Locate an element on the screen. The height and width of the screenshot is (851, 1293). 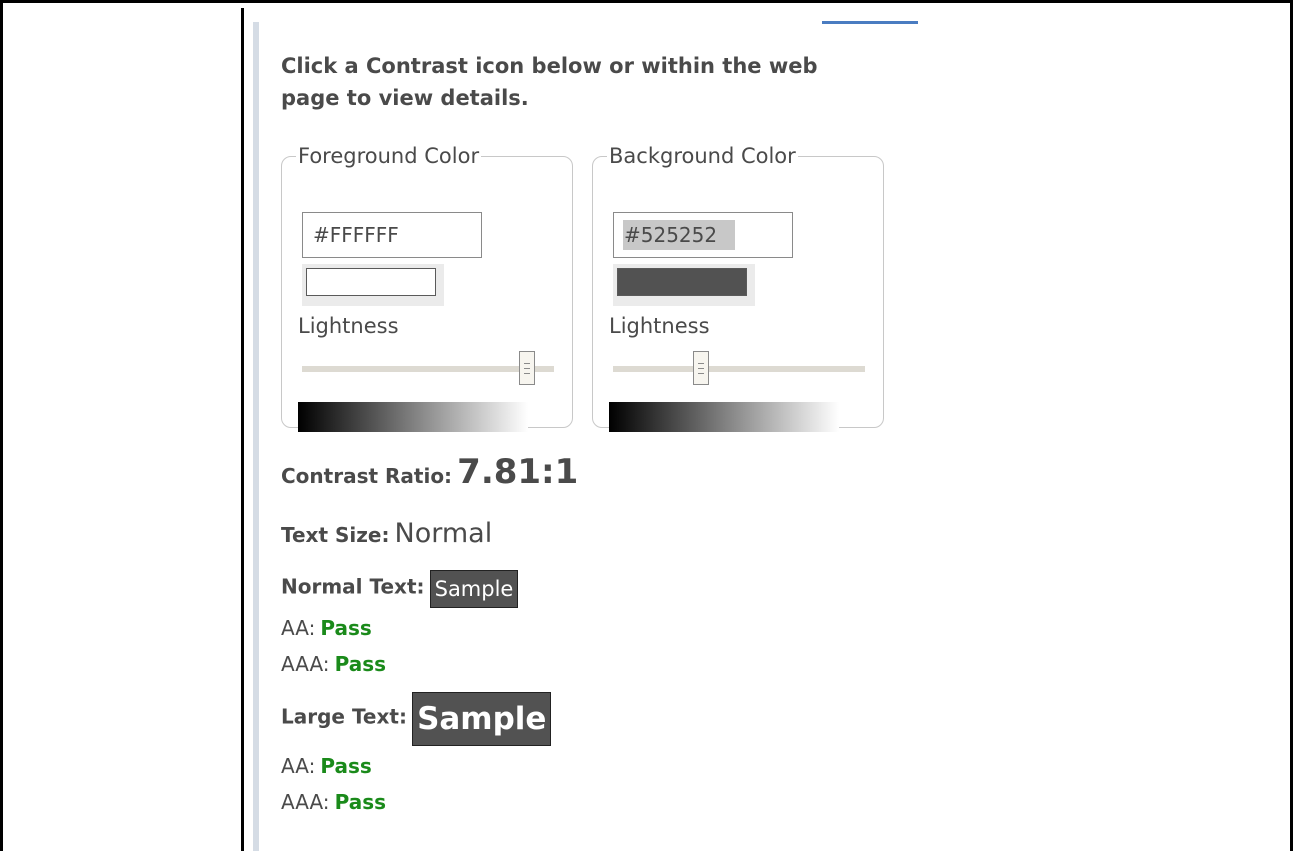
background-swatch-frame is located at coordinates (684, 285).